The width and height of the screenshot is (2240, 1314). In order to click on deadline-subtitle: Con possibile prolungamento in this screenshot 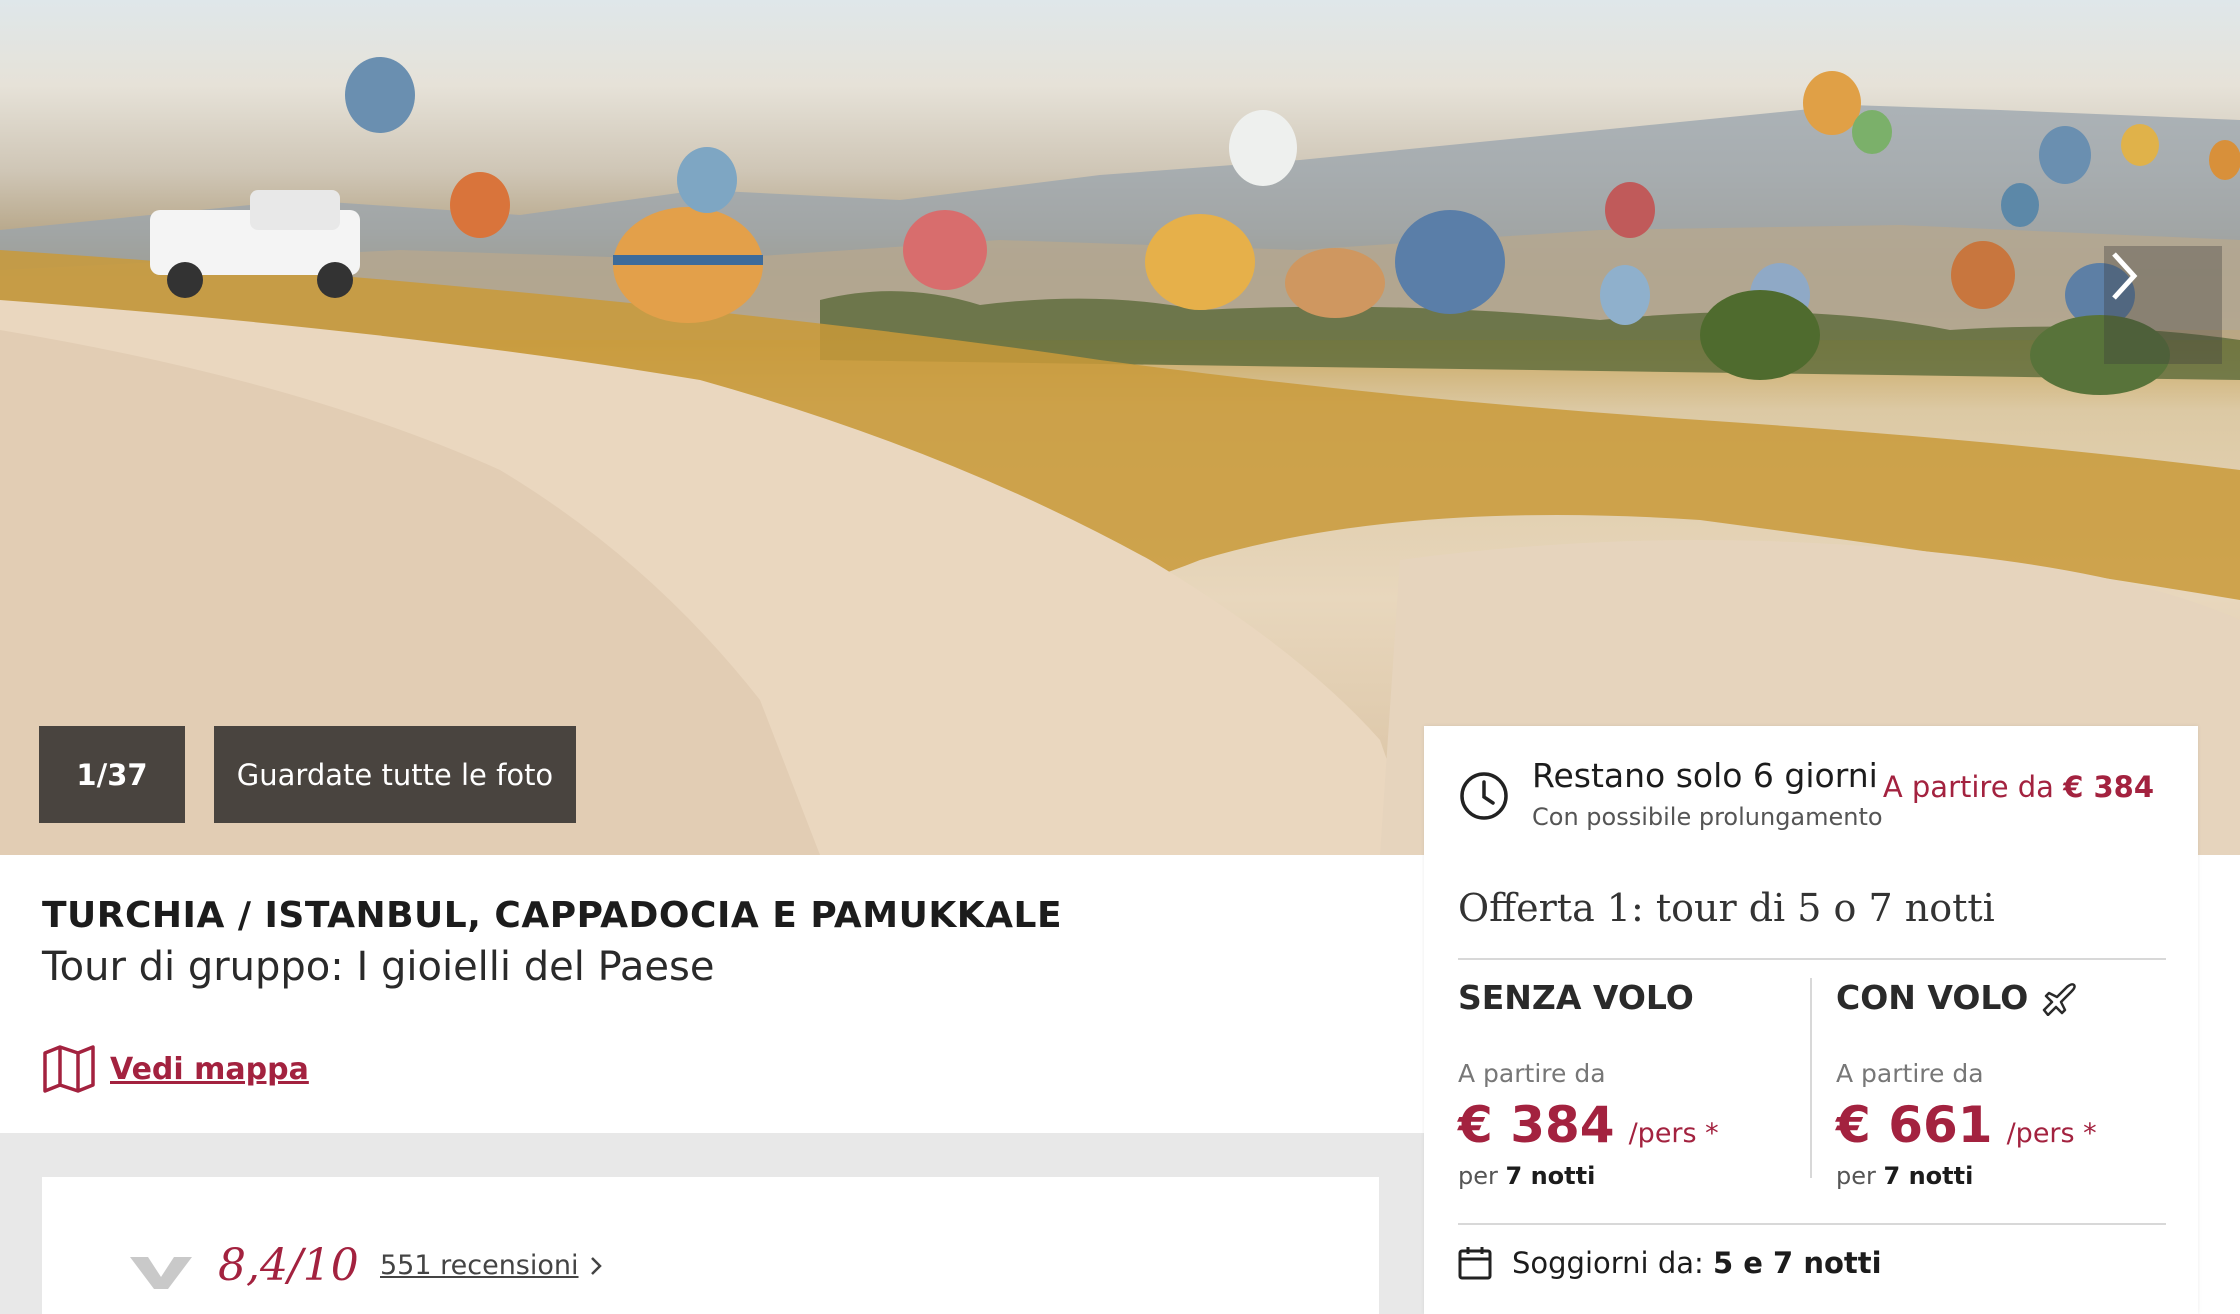, I will do `click(1707, 817)`.